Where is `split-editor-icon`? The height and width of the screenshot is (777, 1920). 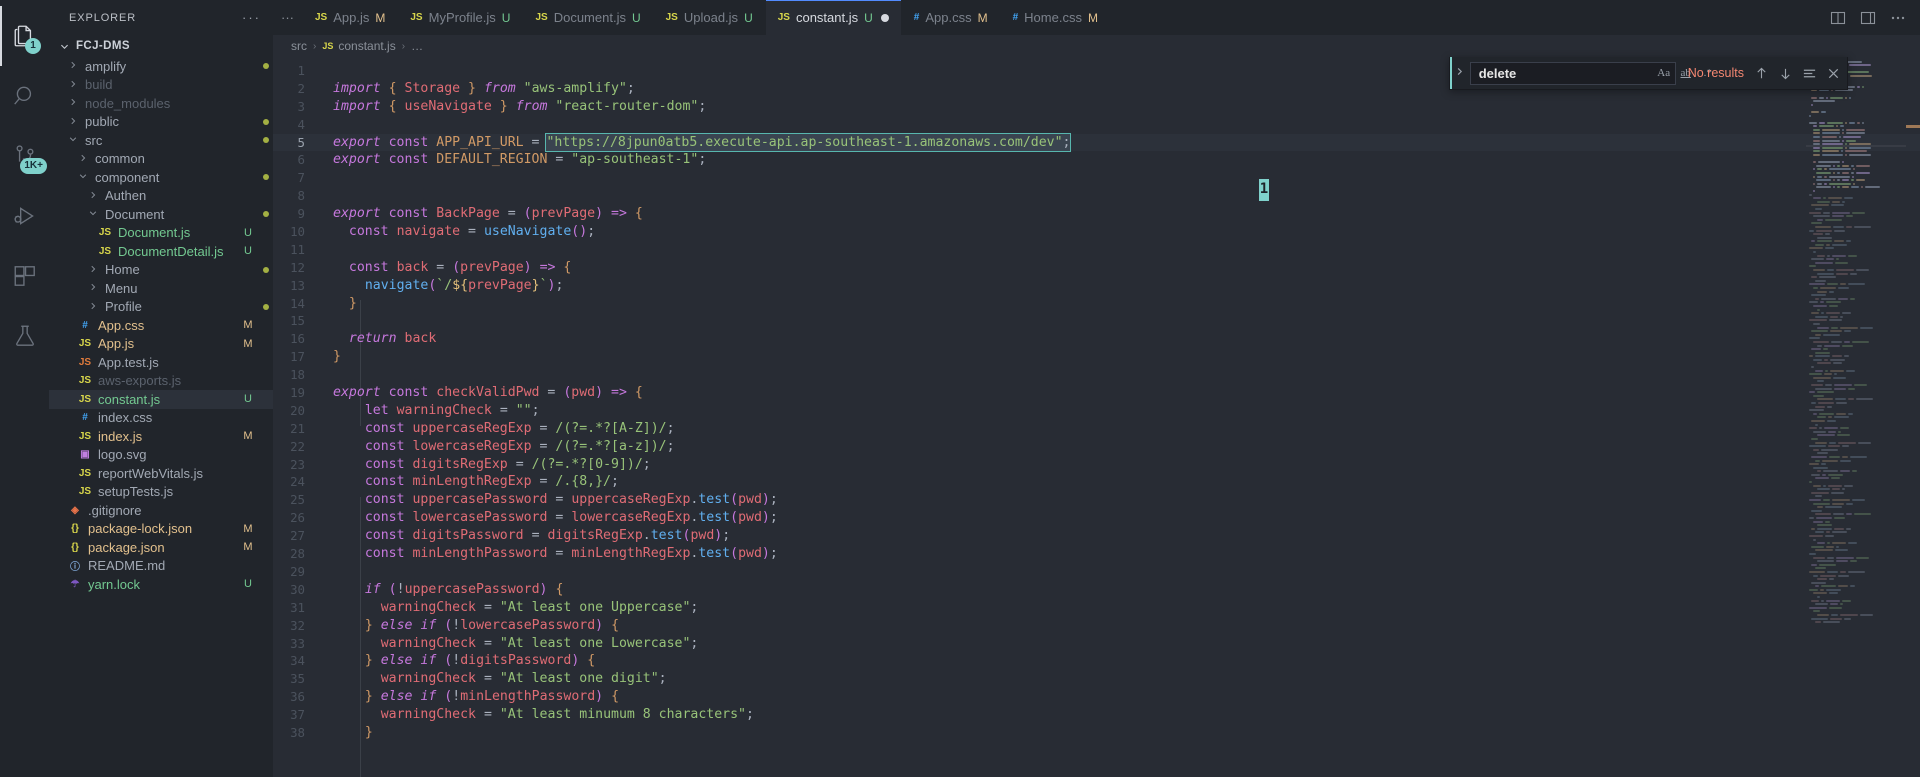
split-editor-icon is located at coordinates (1838, 18).